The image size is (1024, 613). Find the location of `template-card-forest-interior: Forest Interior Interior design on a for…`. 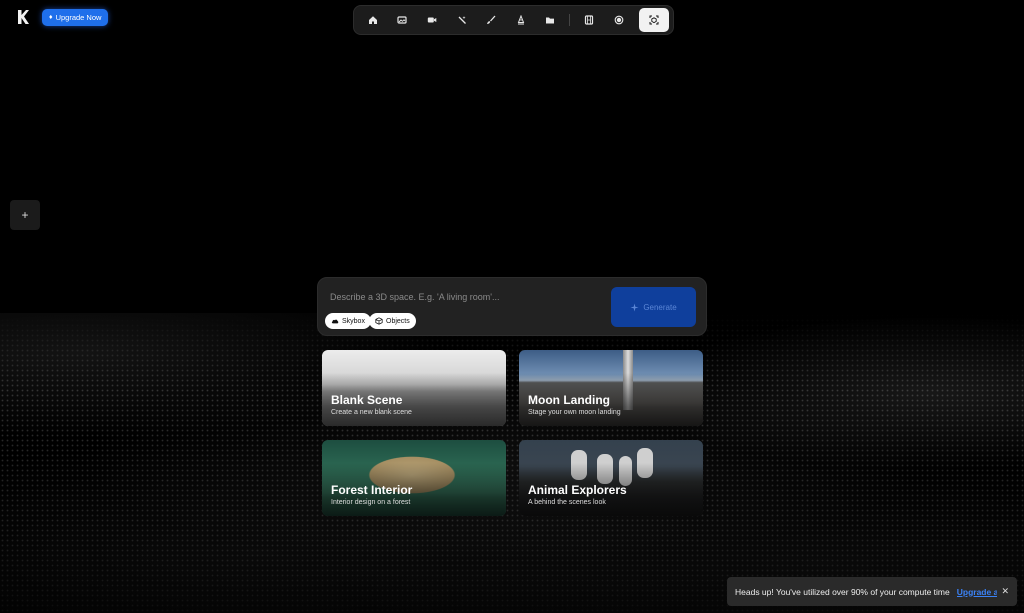

template-card-forest-interior: Forest Interior Interior design on a for… is located at coordinates (414, 478).